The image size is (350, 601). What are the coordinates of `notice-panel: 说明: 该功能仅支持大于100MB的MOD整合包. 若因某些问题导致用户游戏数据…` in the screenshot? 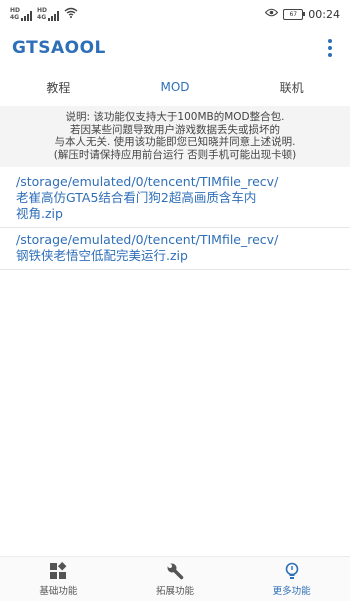 It's located at (175, 136).